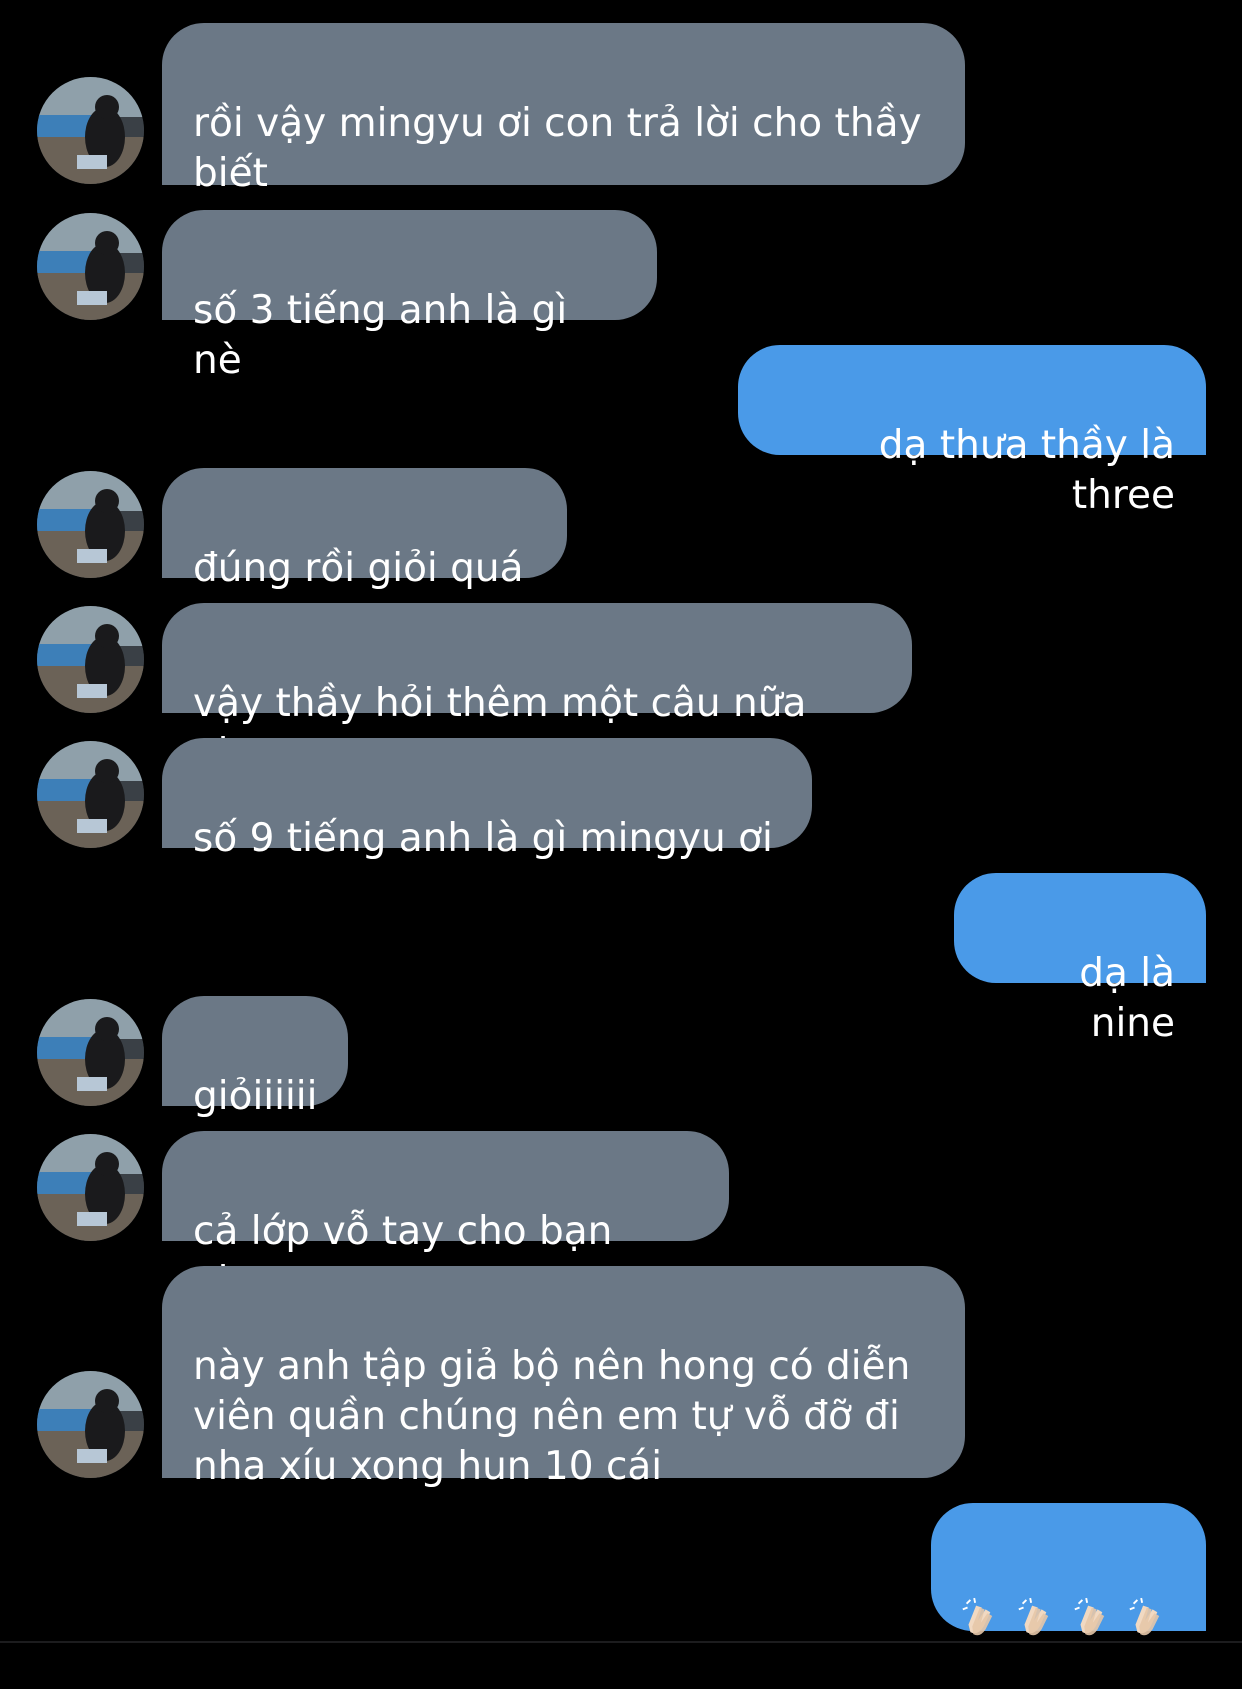  What do you see at coordinates (380, 335) in the screenshot?
I see `message-text: số 3 tiếng anh là gì nè` at bounding box center [380, 335].